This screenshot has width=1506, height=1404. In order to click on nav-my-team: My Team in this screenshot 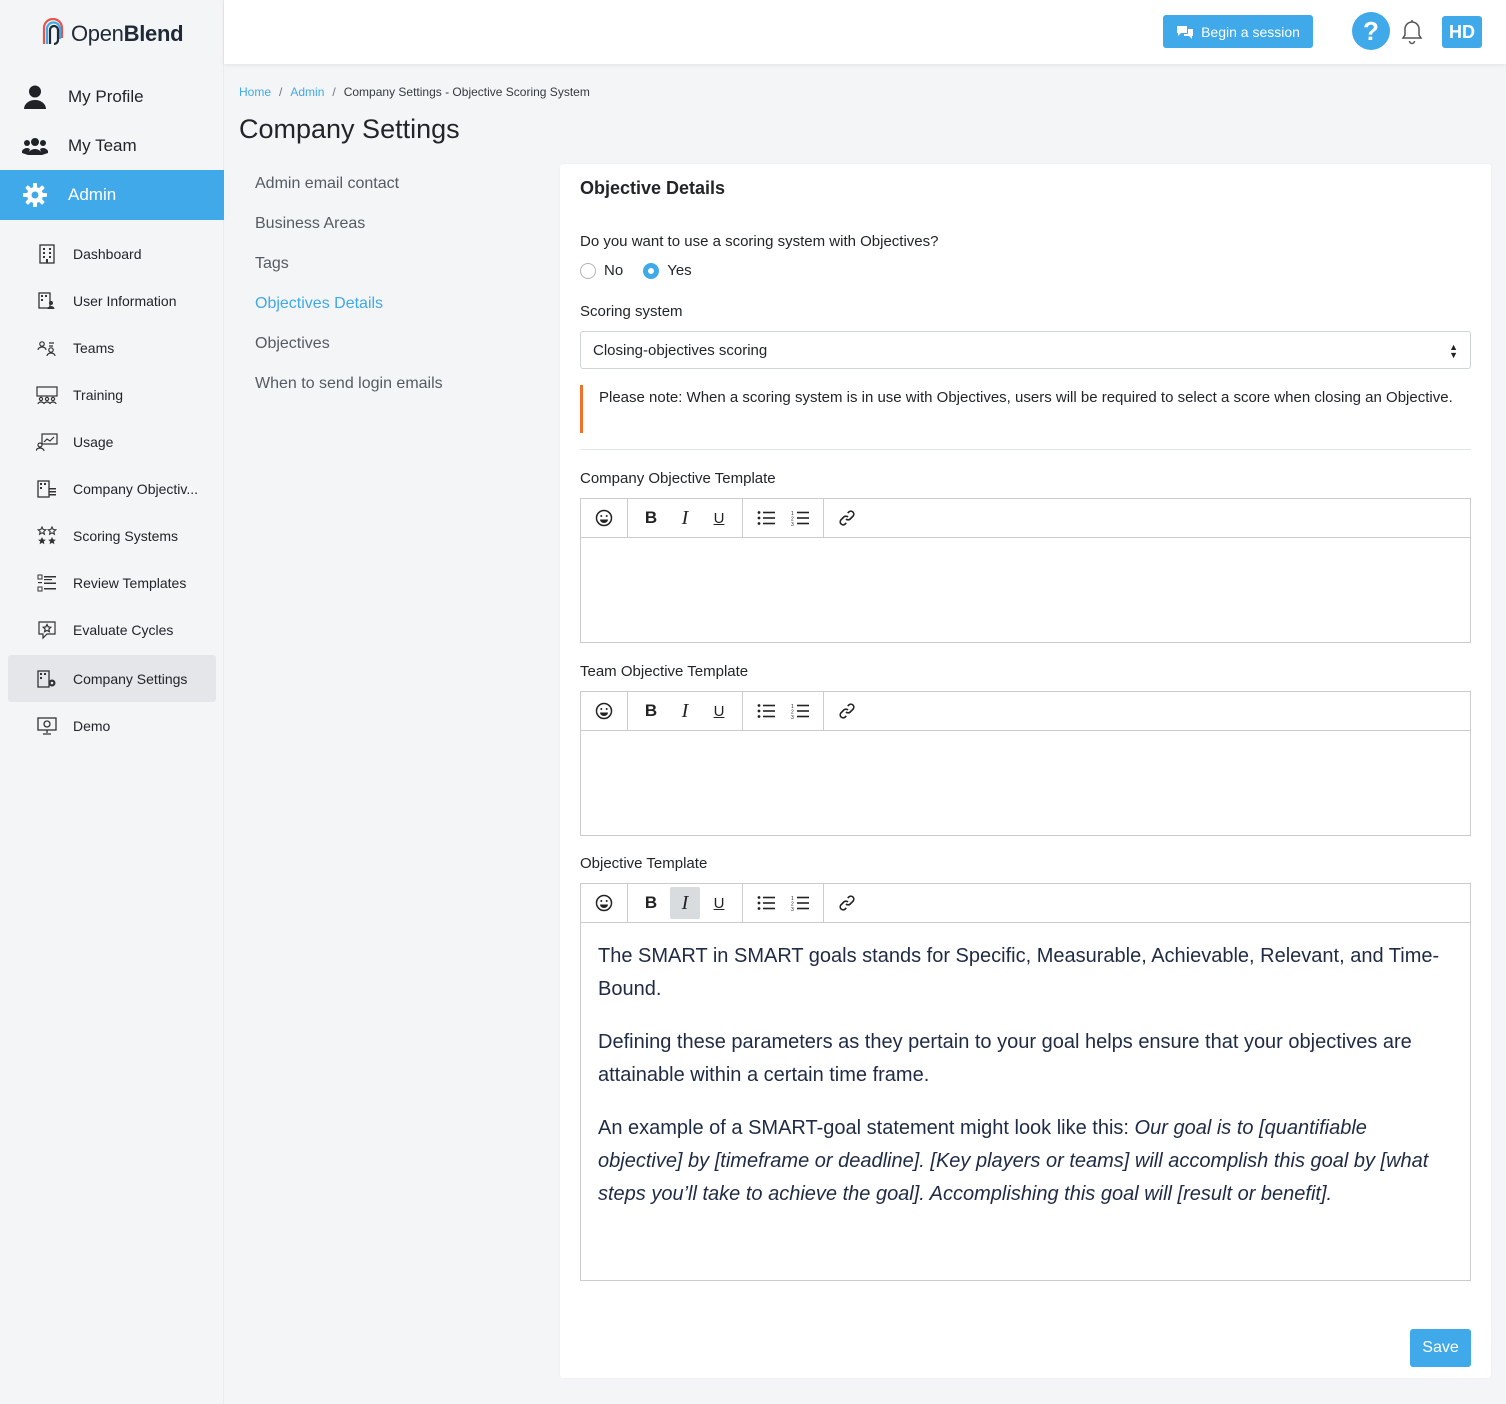, I will do `click(112, 145)`.